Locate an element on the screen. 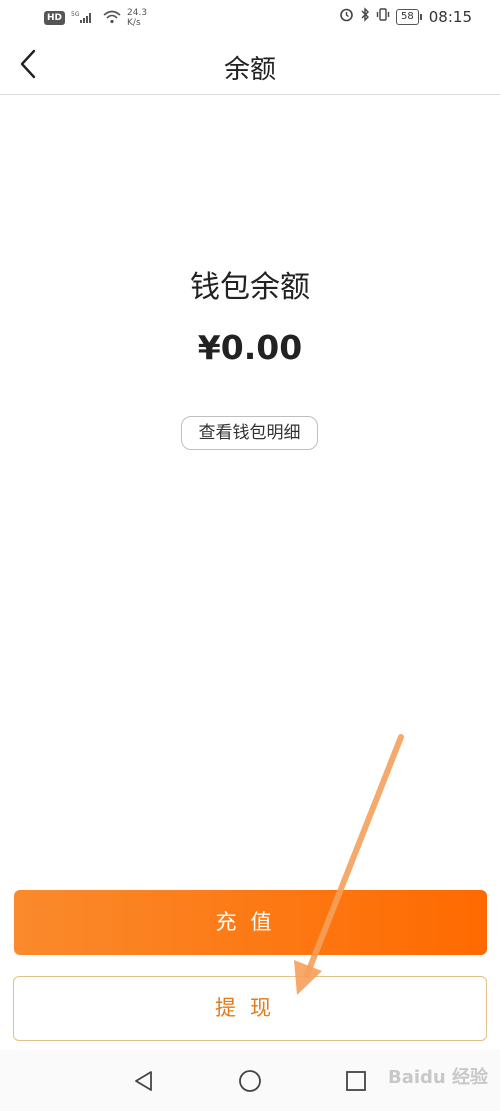  net-speed-unit: K/s is located at coordinates (134, 23).